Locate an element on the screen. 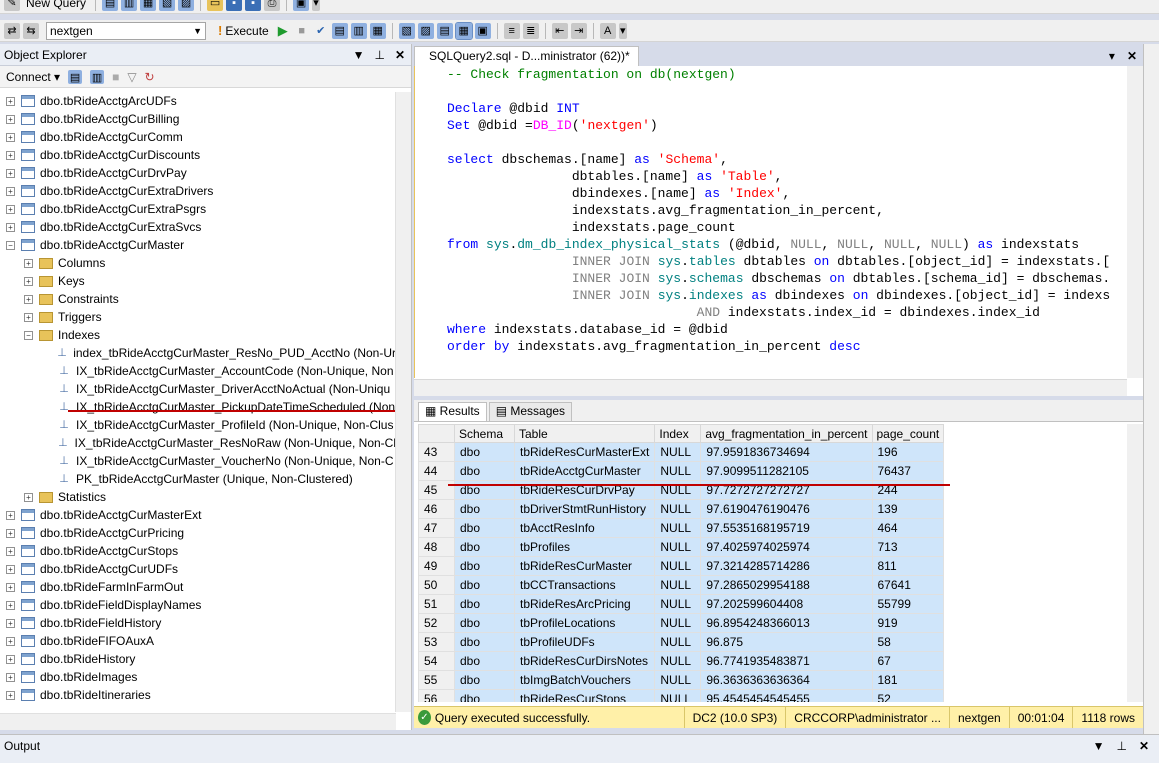 This screenshot has width=1159, height=763. object-explorer-horizontal-scrollbar is located at coordinates (198, 721).